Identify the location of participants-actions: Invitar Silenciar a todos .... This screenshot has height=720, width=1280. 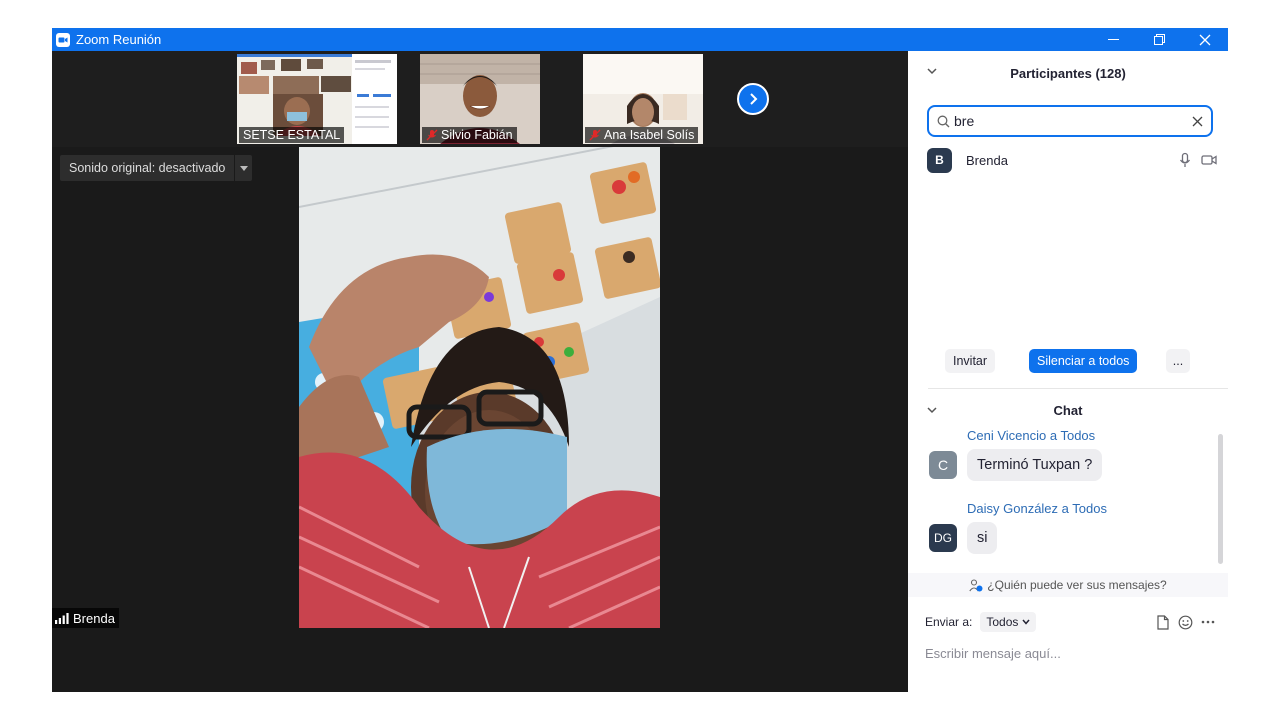
(1068, 363).